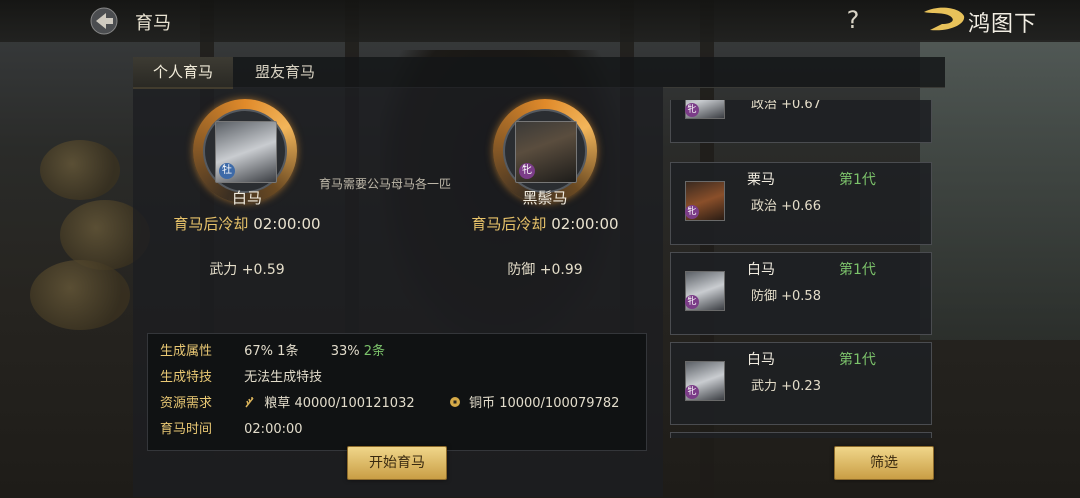 The image size is (1080, 498). Describe the element at coordinates (183, 73) in the screenshot. I see `tab-personal-breeding: 个人育马` at that location.